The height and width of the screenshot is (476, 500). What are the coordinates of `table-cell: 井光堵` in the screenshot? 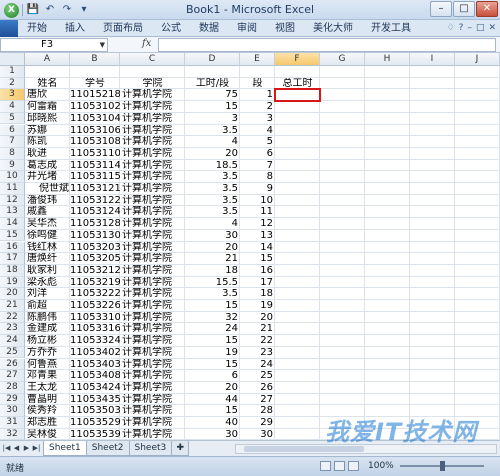 It's located at (49, 177).